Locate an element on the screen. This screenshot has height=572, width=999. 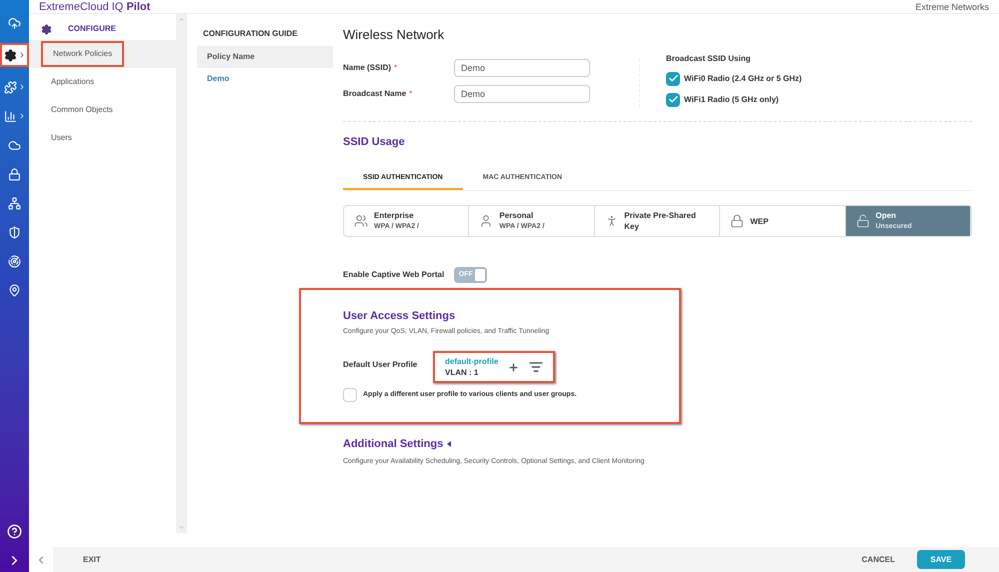
chevron-down-icon is located at coordinates (181, 527).